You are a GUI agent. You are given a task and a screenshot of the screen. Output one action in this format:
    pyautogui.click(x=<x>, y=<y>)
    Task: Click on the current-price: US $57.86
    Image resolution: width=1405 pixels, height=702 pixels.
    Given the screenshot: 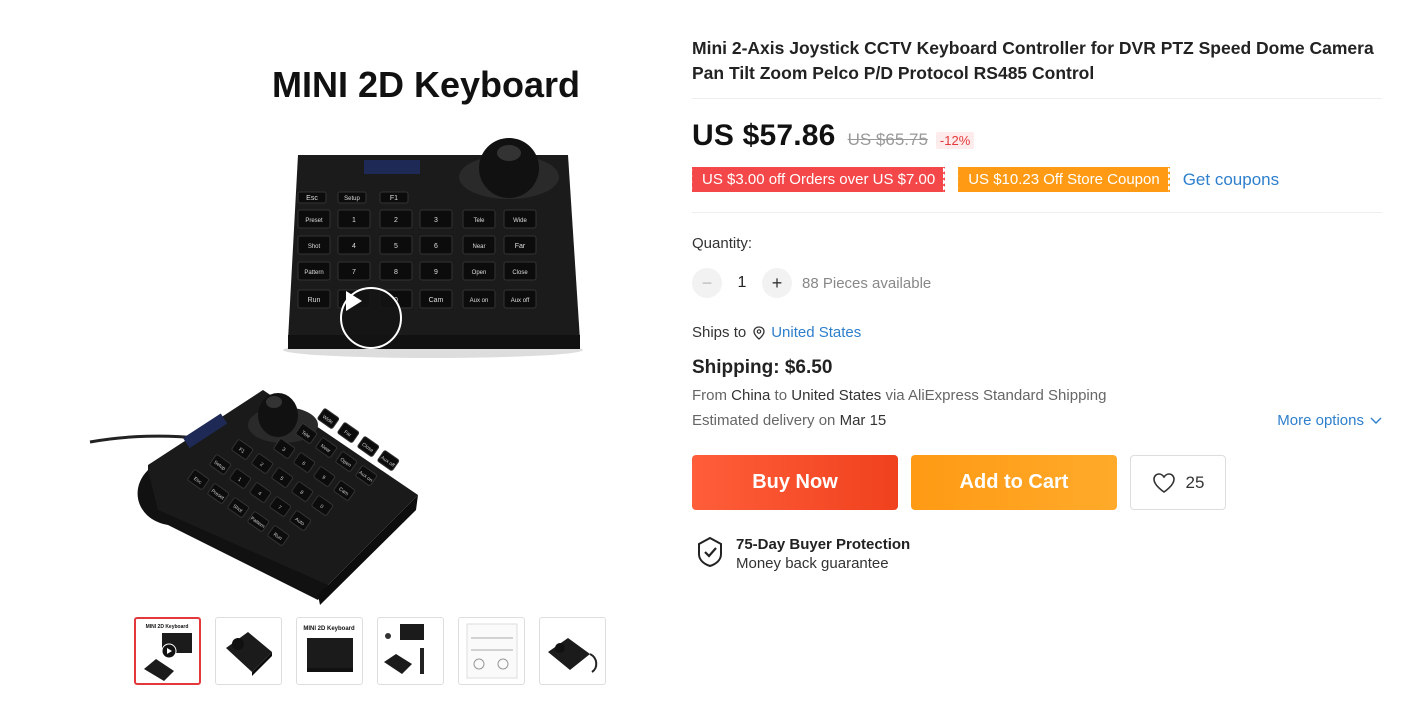 What is the action you would take?
    pyautogui.click(x=764, y=135)
    